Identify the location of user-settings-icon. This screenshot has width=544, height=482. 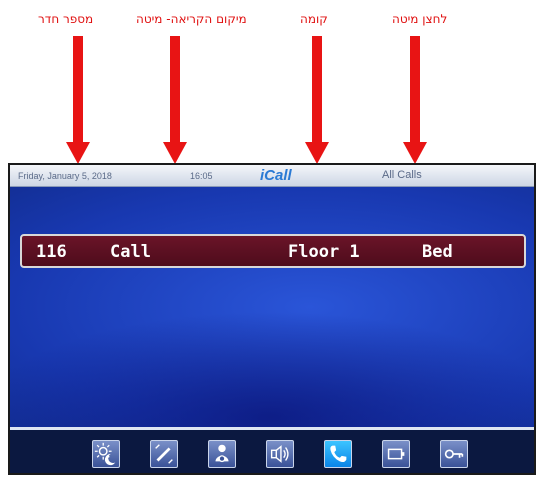
(222, 453).